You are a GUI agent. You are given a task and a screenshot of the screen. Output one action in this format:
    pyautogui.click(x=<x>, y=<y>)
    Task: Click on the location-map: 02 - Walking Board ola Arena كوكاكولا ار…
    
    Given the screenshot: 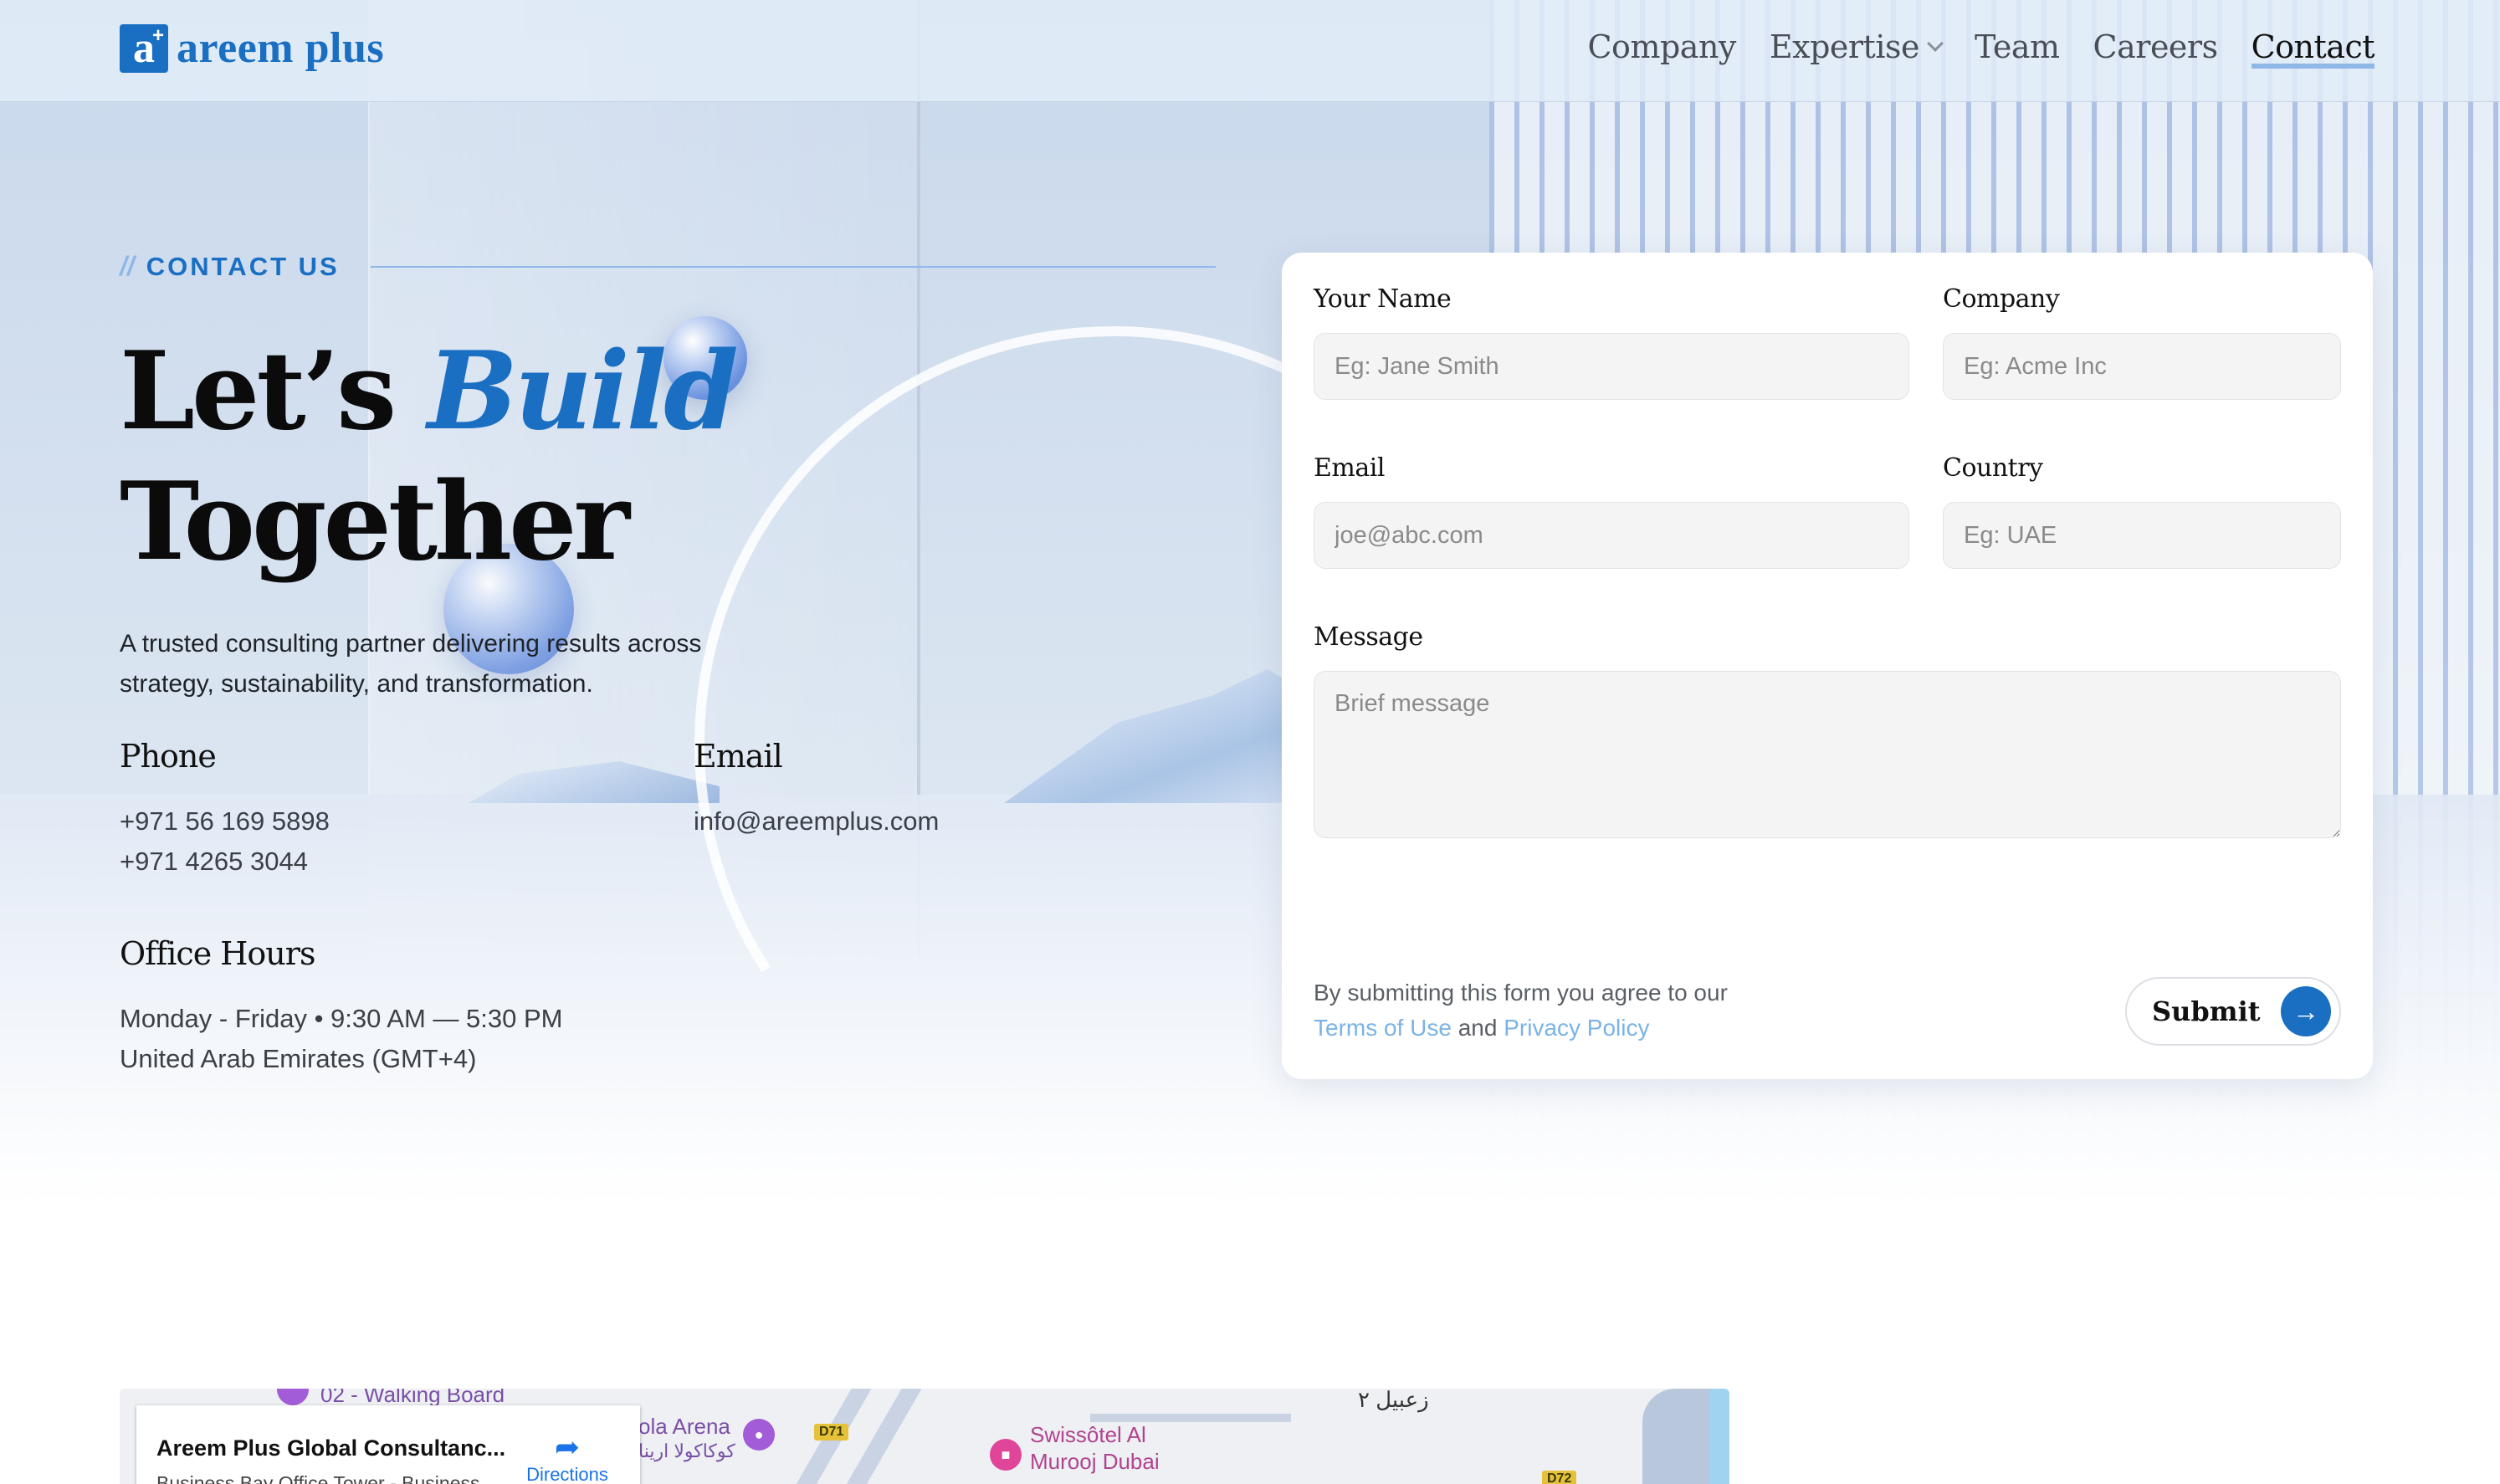 What is the action you would take?
    pyautogui.click(x=925, y=1436)
    